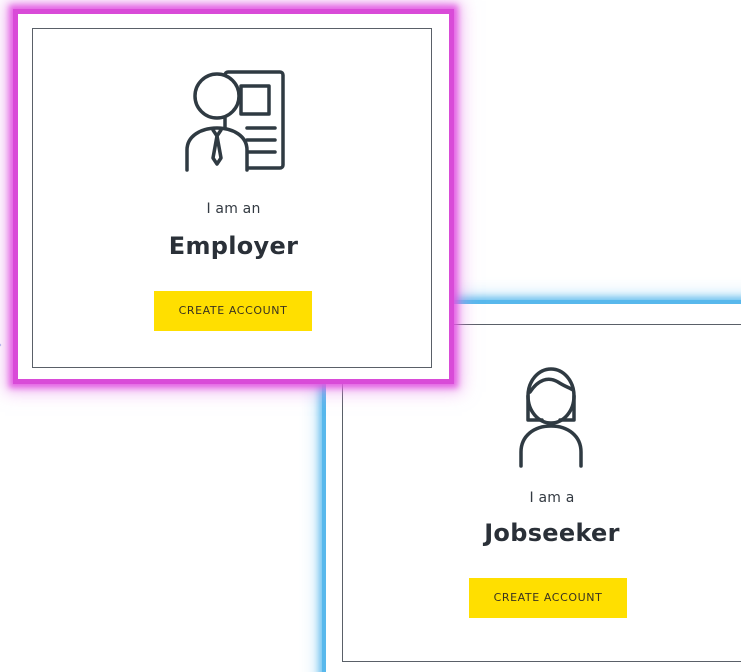 This screenshot has height=672, width=741. I want to click on jobseeker-create-account-button: CREATE ACCOUNT, so click(548, 598).